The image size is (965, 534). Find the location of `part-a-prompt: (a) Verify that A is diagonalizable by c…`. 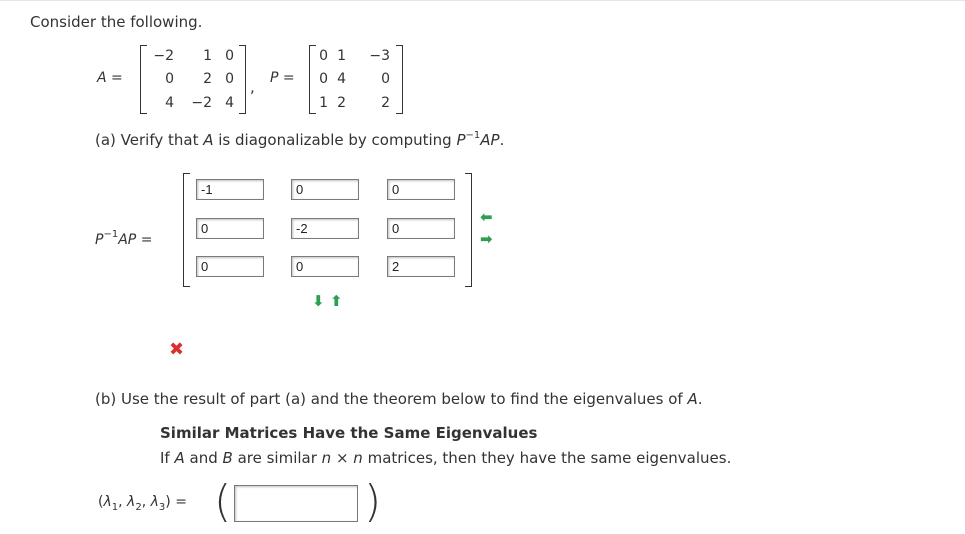

part-a-prompt: (a) Verify that A is diagonalizable by c… is located at coordinates (300, 139).